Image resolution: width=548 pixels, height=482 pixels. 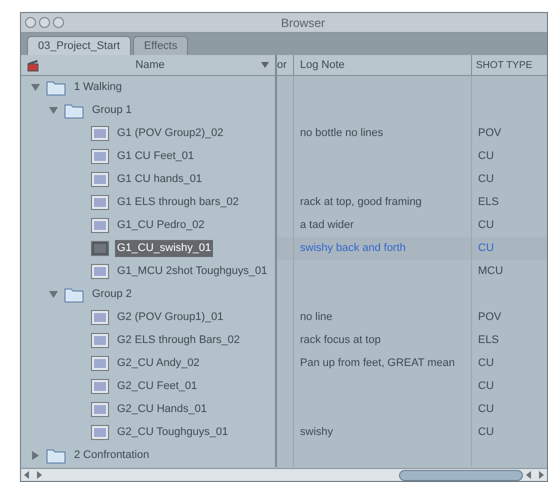 What do you see at coordinates (284, 474) in the screenshot?
I see `horizontal-scroll-bar` at bounding box center [284, 474].